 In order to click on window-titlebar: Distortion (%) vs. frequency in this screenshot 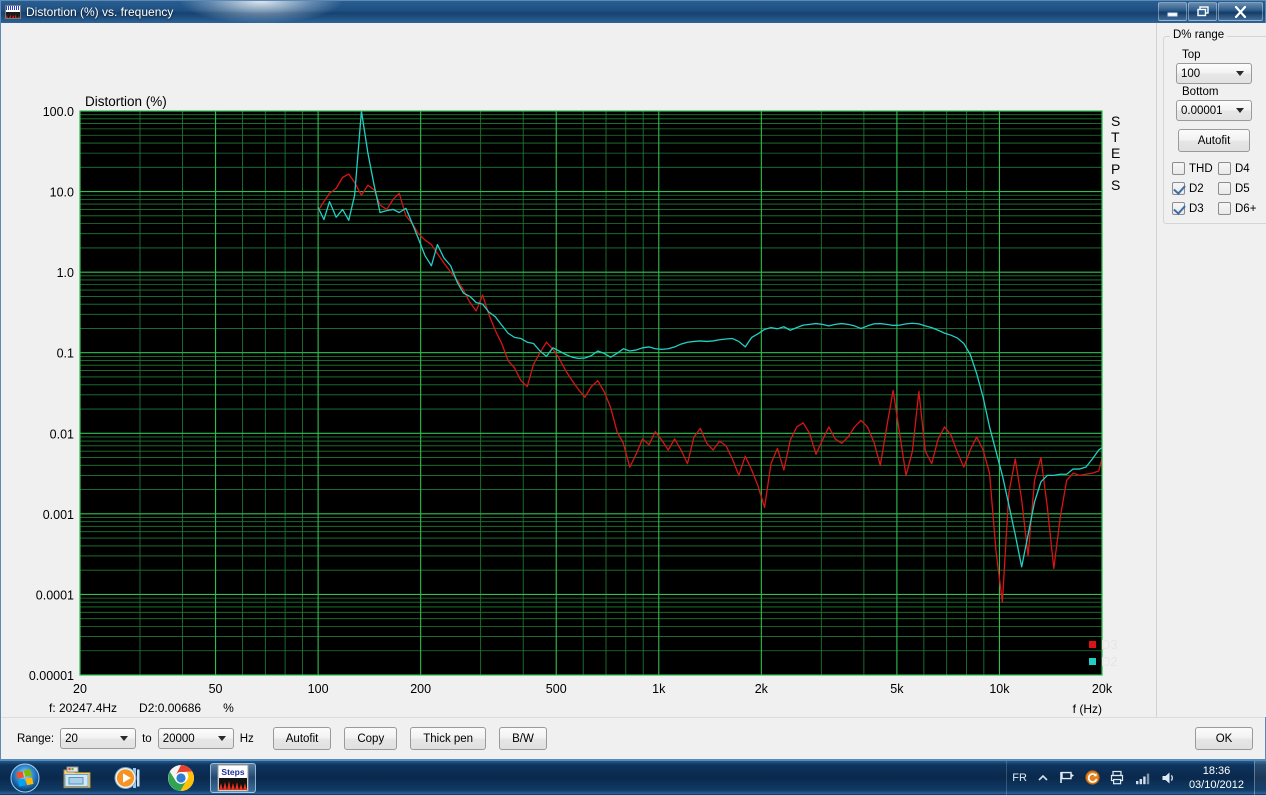, I will do `click(633, 12)`.